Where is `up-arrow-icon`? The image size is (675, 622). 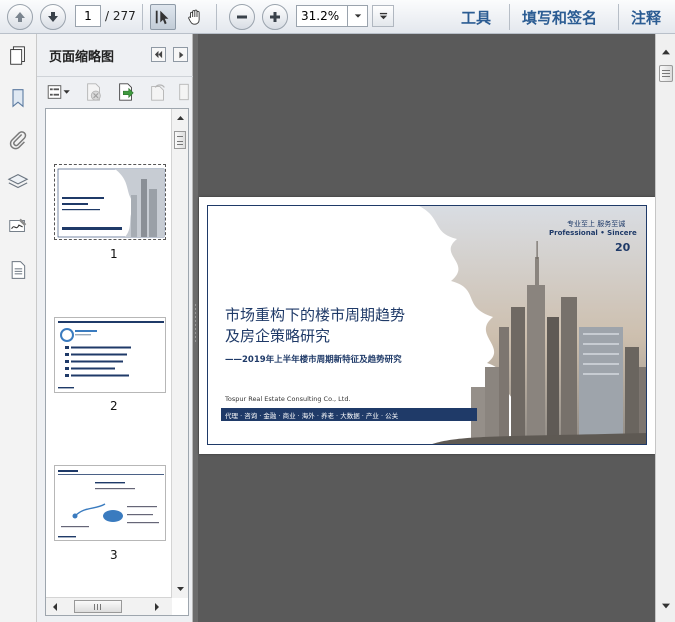 up-arrow-icon is located at coordinates (20, 17).